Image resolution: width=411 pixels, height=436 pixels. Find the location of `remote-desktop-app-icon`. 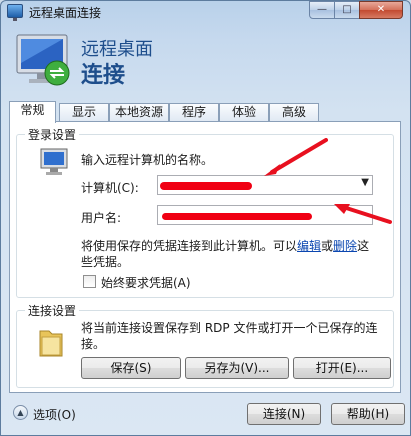

remote-desktop-app-icon is located at coordinates (15, 12).